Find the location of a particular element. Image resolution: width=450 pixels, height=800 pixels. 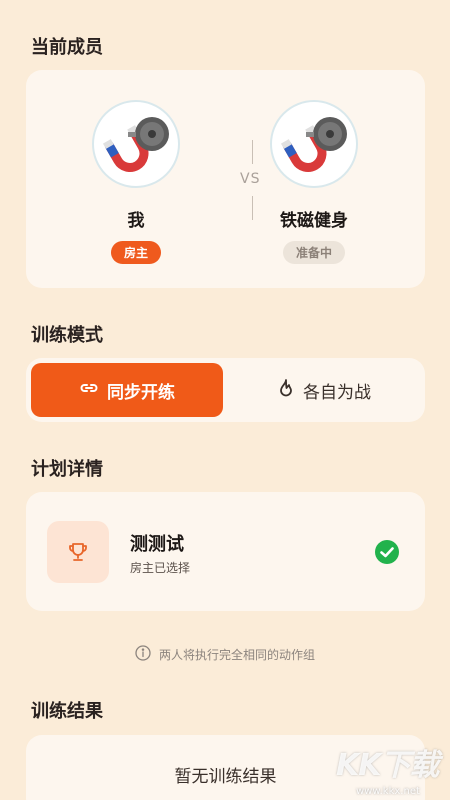

check-circle-icon is located at coordinates (387, 554).